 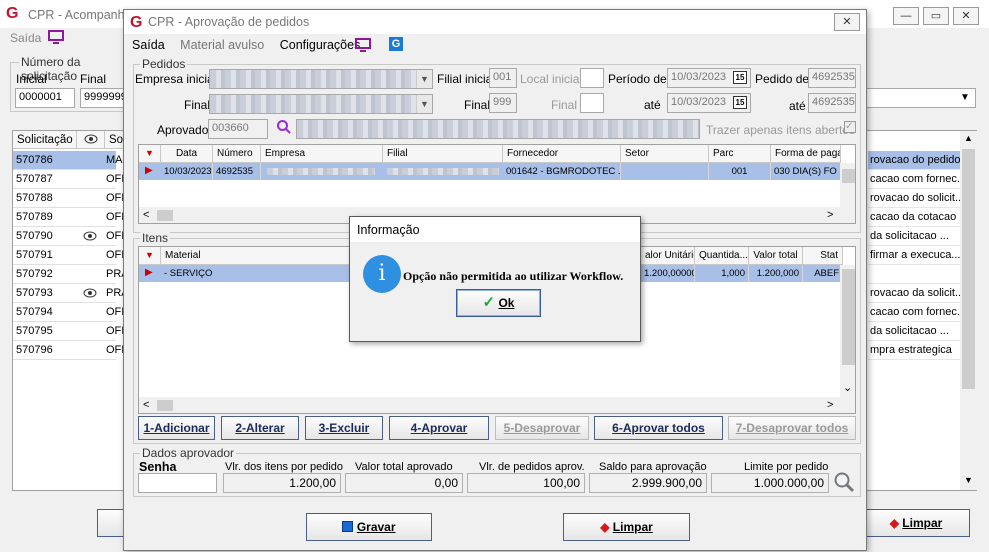 What do you see at coordinates (238, 129) in the screenshot?
I see `aprovador-input: 003660` at bounding box center [238, 129].